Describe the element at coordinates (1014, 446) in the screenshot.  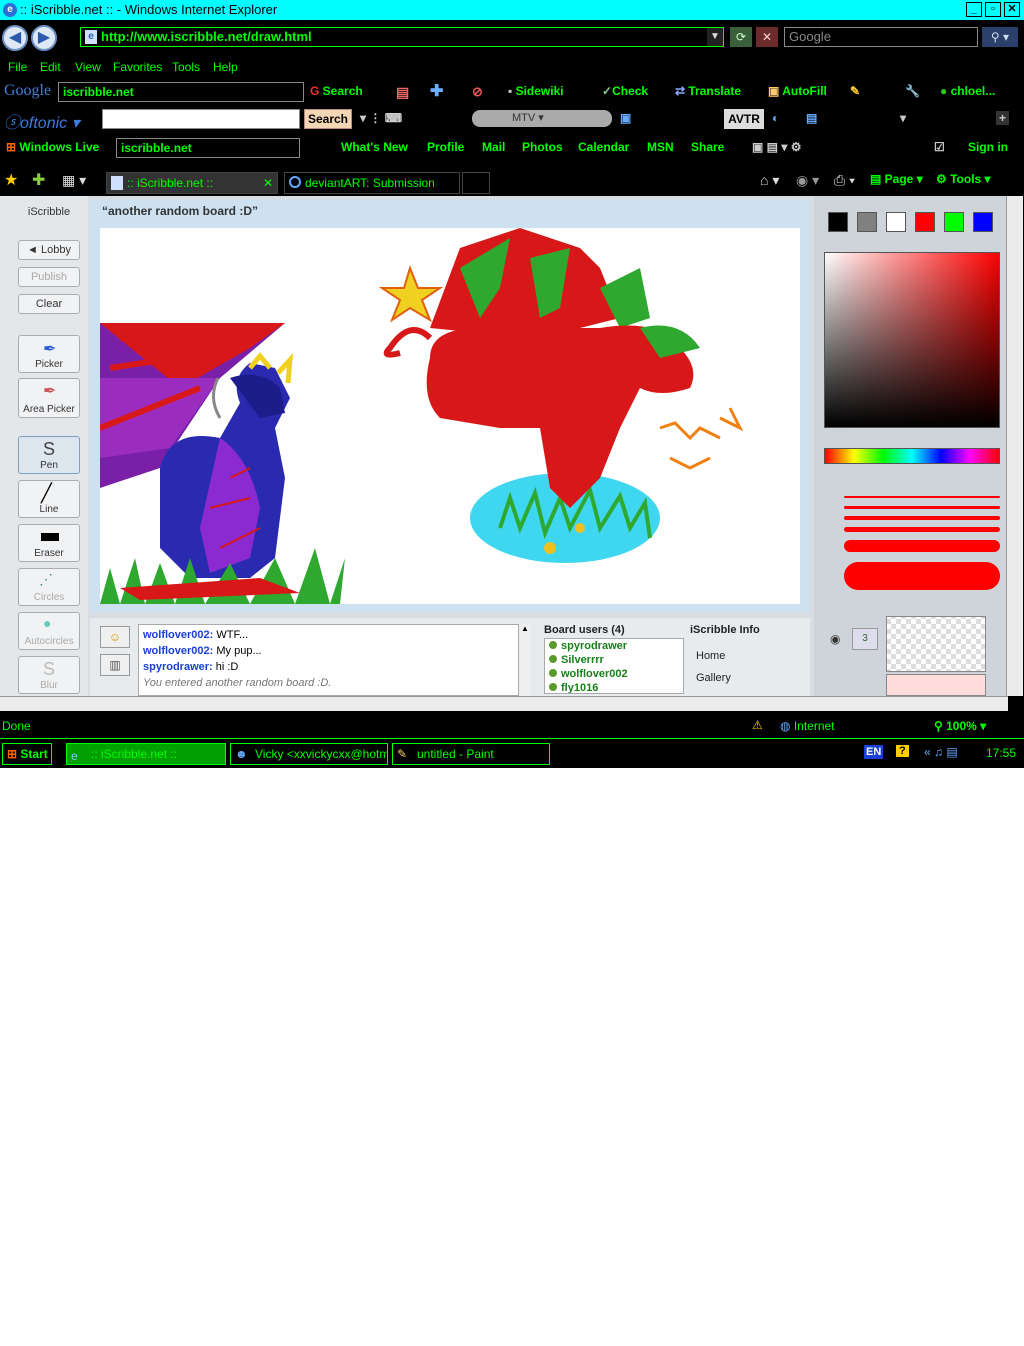
I see `page-vertical-scrollbar` at that location.